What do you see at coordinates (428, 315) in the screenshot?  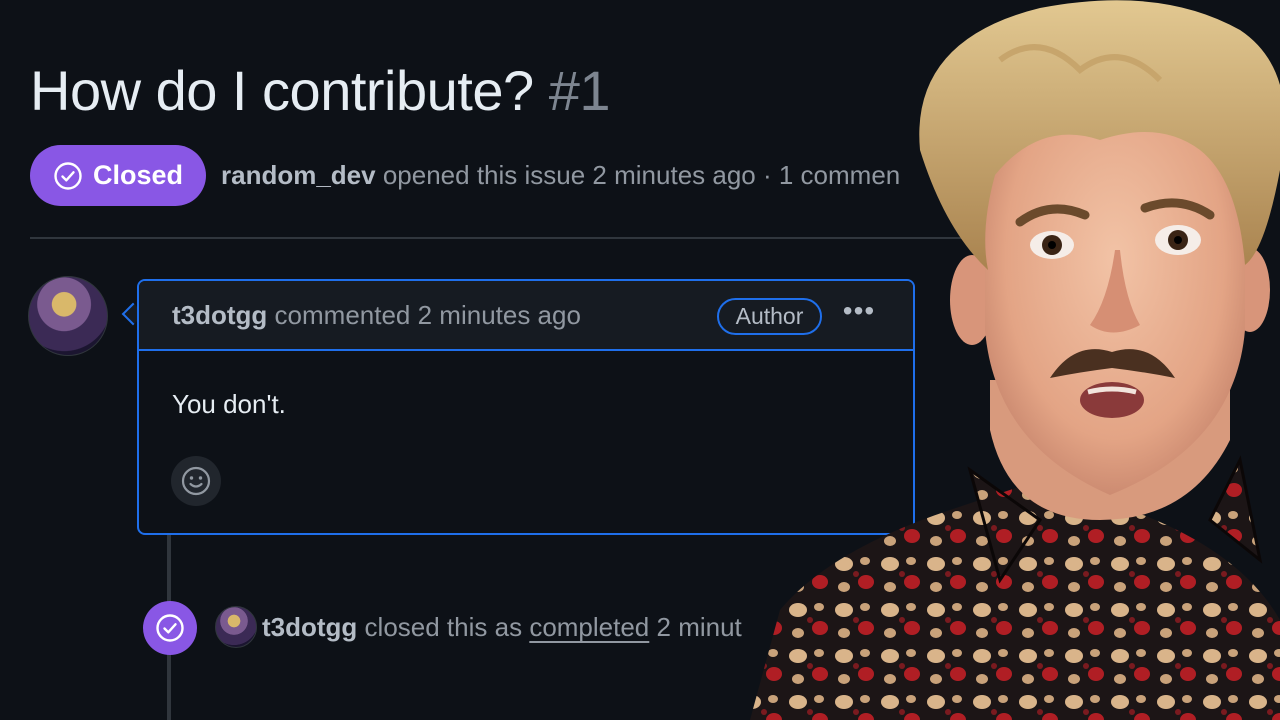 I see `comment-action: commented 2 minutes ago` at bounding box center [428, 315].